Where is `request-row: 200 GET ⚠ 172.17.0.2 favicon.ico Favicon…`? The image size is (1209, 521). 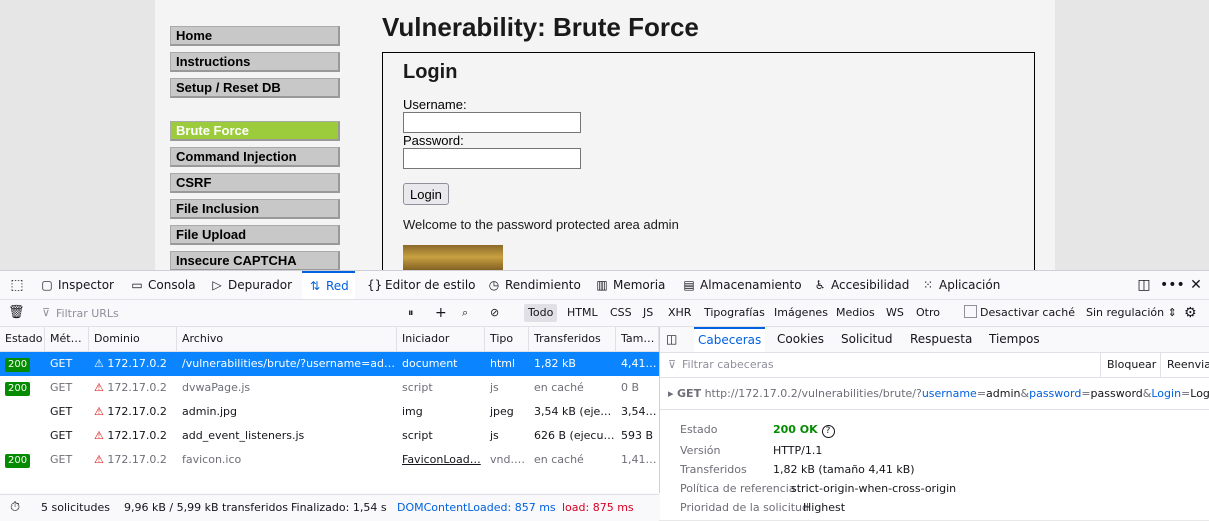 request-row: 200 GET ⚠ 172.17.0.2 favicon.ico Favicon… is located at coordinates (329, 460).